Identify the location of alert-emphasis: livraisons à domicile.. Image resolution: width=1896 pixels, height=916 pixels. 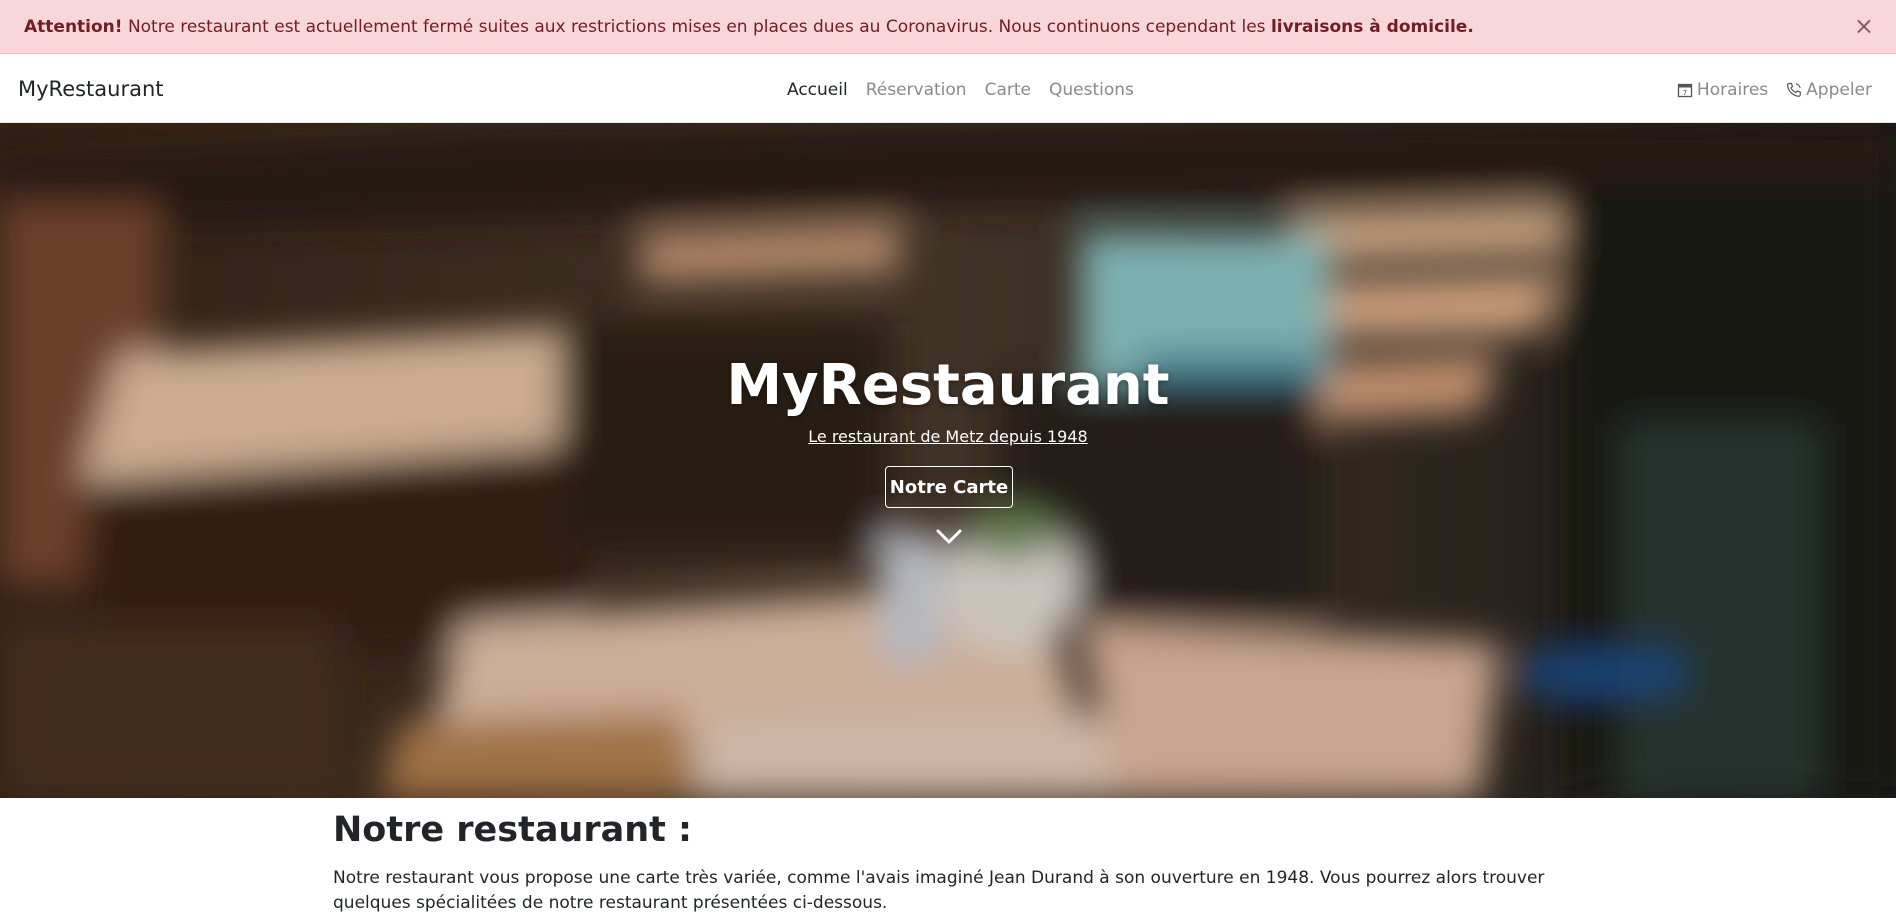
(1372, 26).